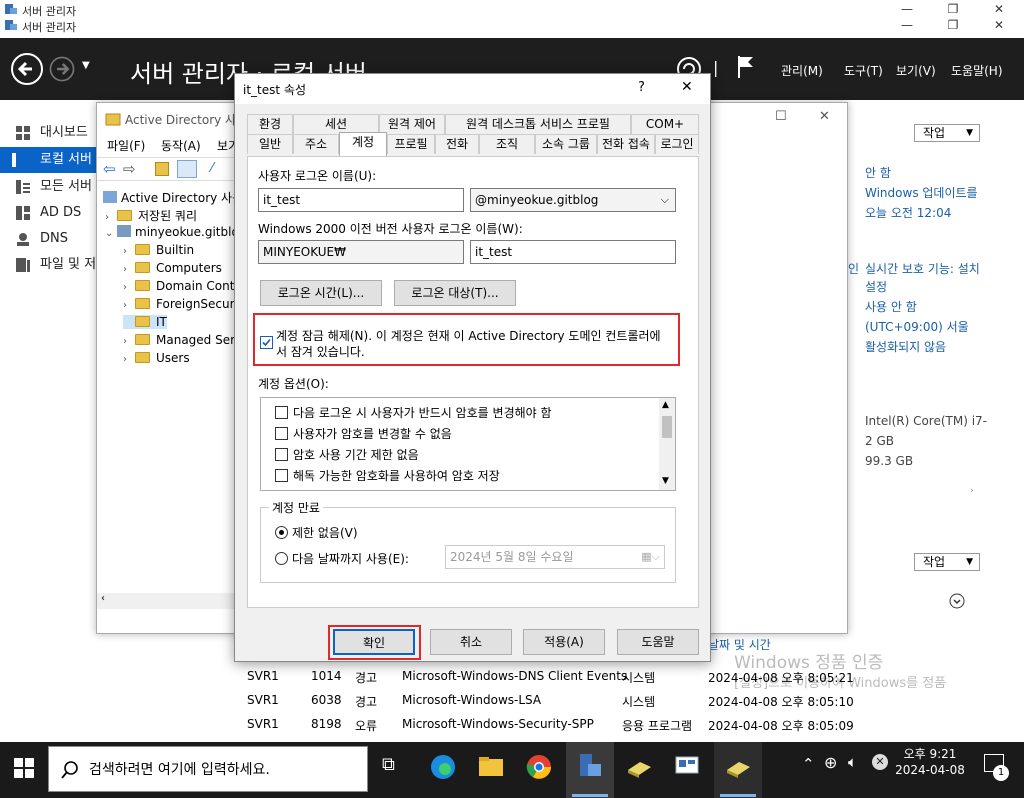 Image resolution: width=1024 pixels, height=798 pixels. I want to click on restore-icon: ❐, so click(953, 27).